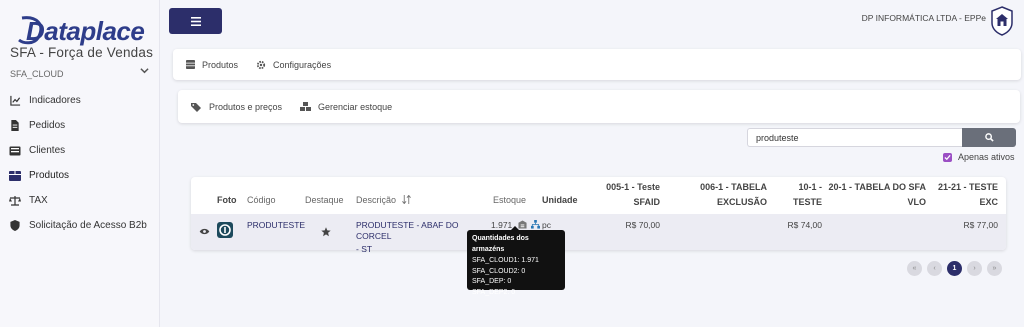  I want to click on sidebar-item-label: Produtos, so click(49, 175).